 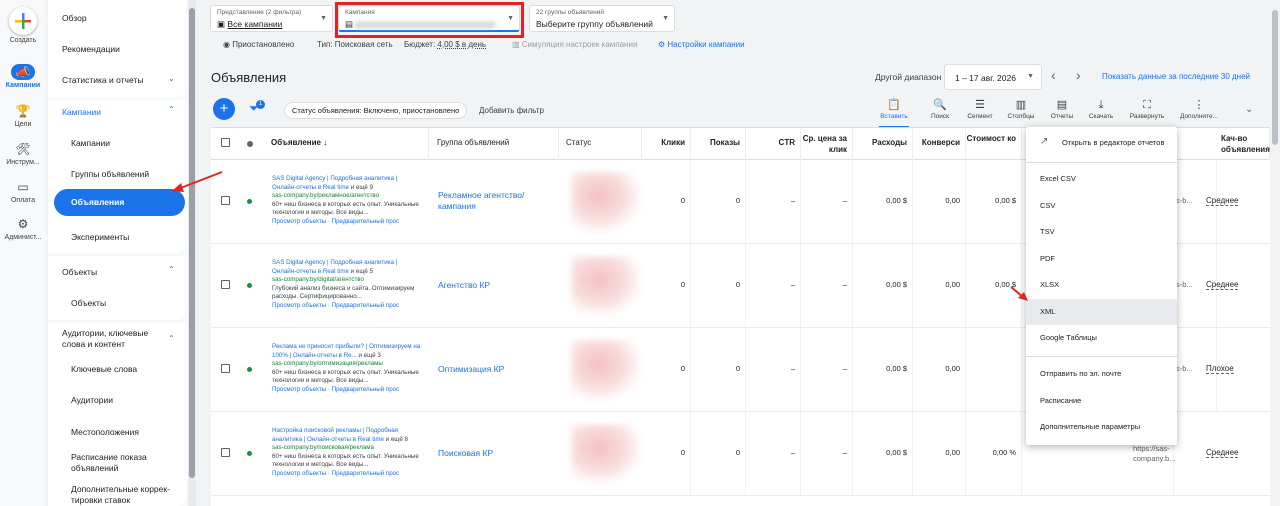 What do you see at coordinates (1053, 75) in the screenshot?
I see `prev-period-icon: ‹` at bounding box center [1053, 75].